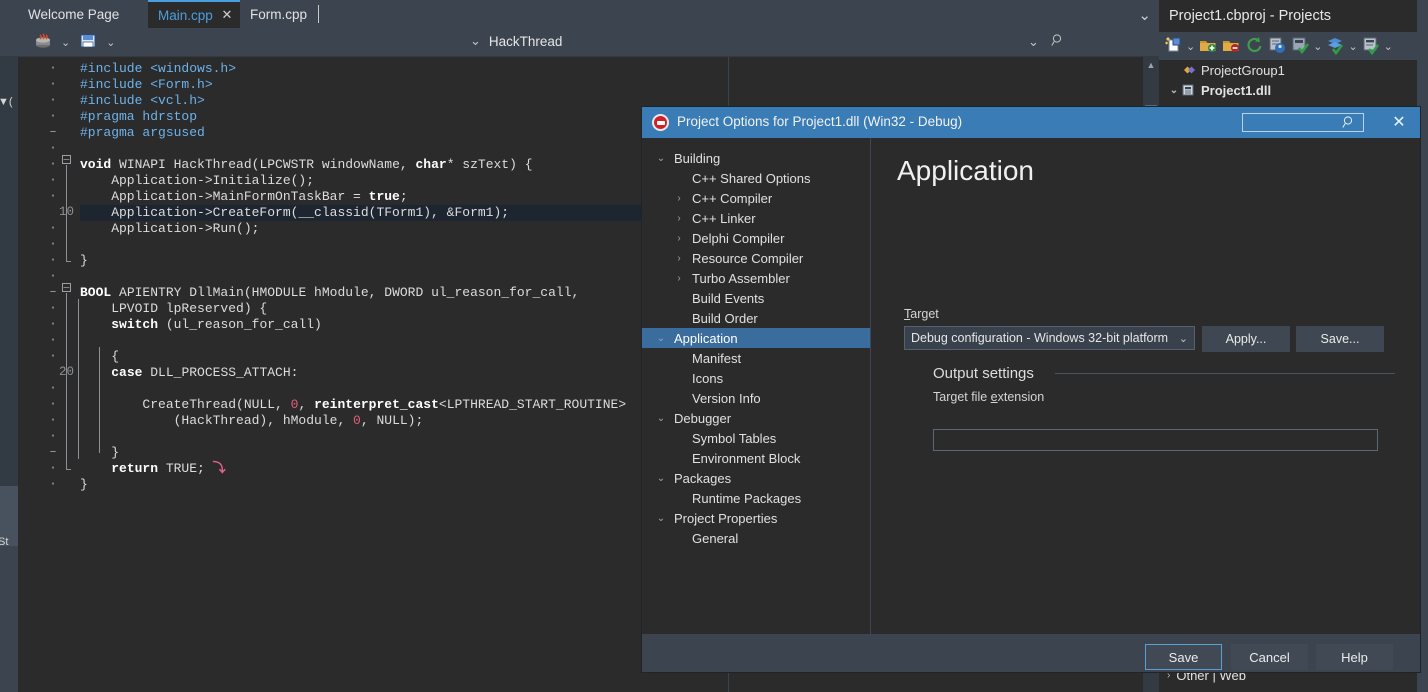 The image size is (1428, 692). What do you see at coordinates (281, 14) in the screenshot?
I see `tab-form-cpp: Form.cpp` at bounding box center [281, 14].